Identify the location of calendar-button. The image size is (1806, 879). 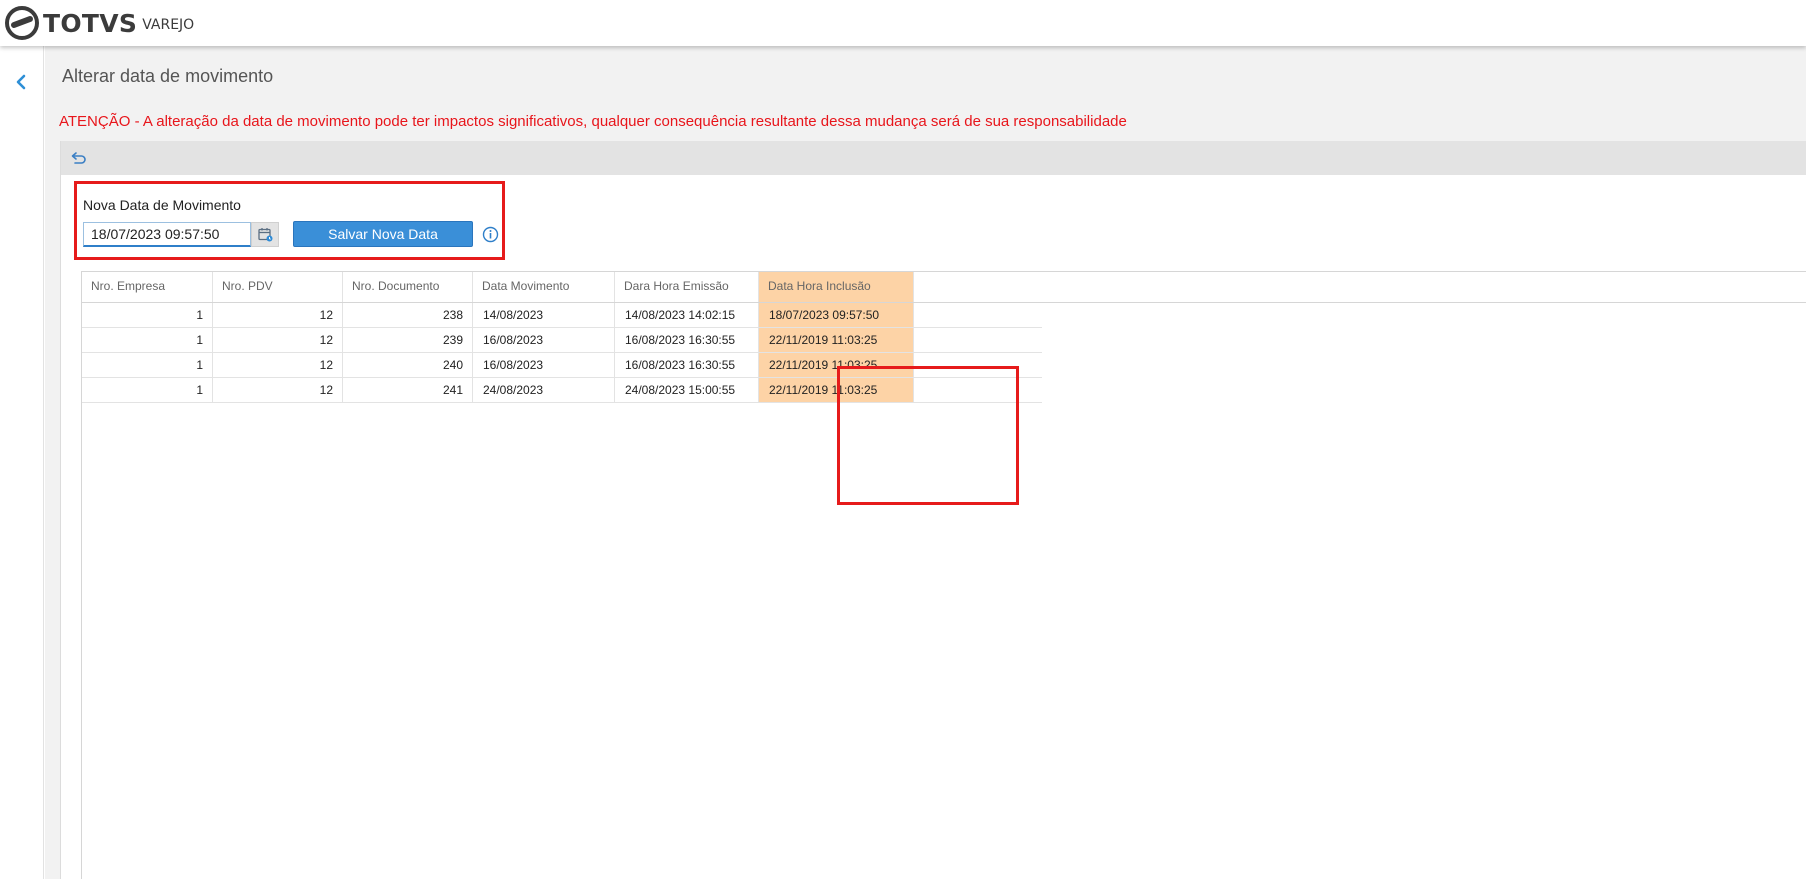
(265, 234).